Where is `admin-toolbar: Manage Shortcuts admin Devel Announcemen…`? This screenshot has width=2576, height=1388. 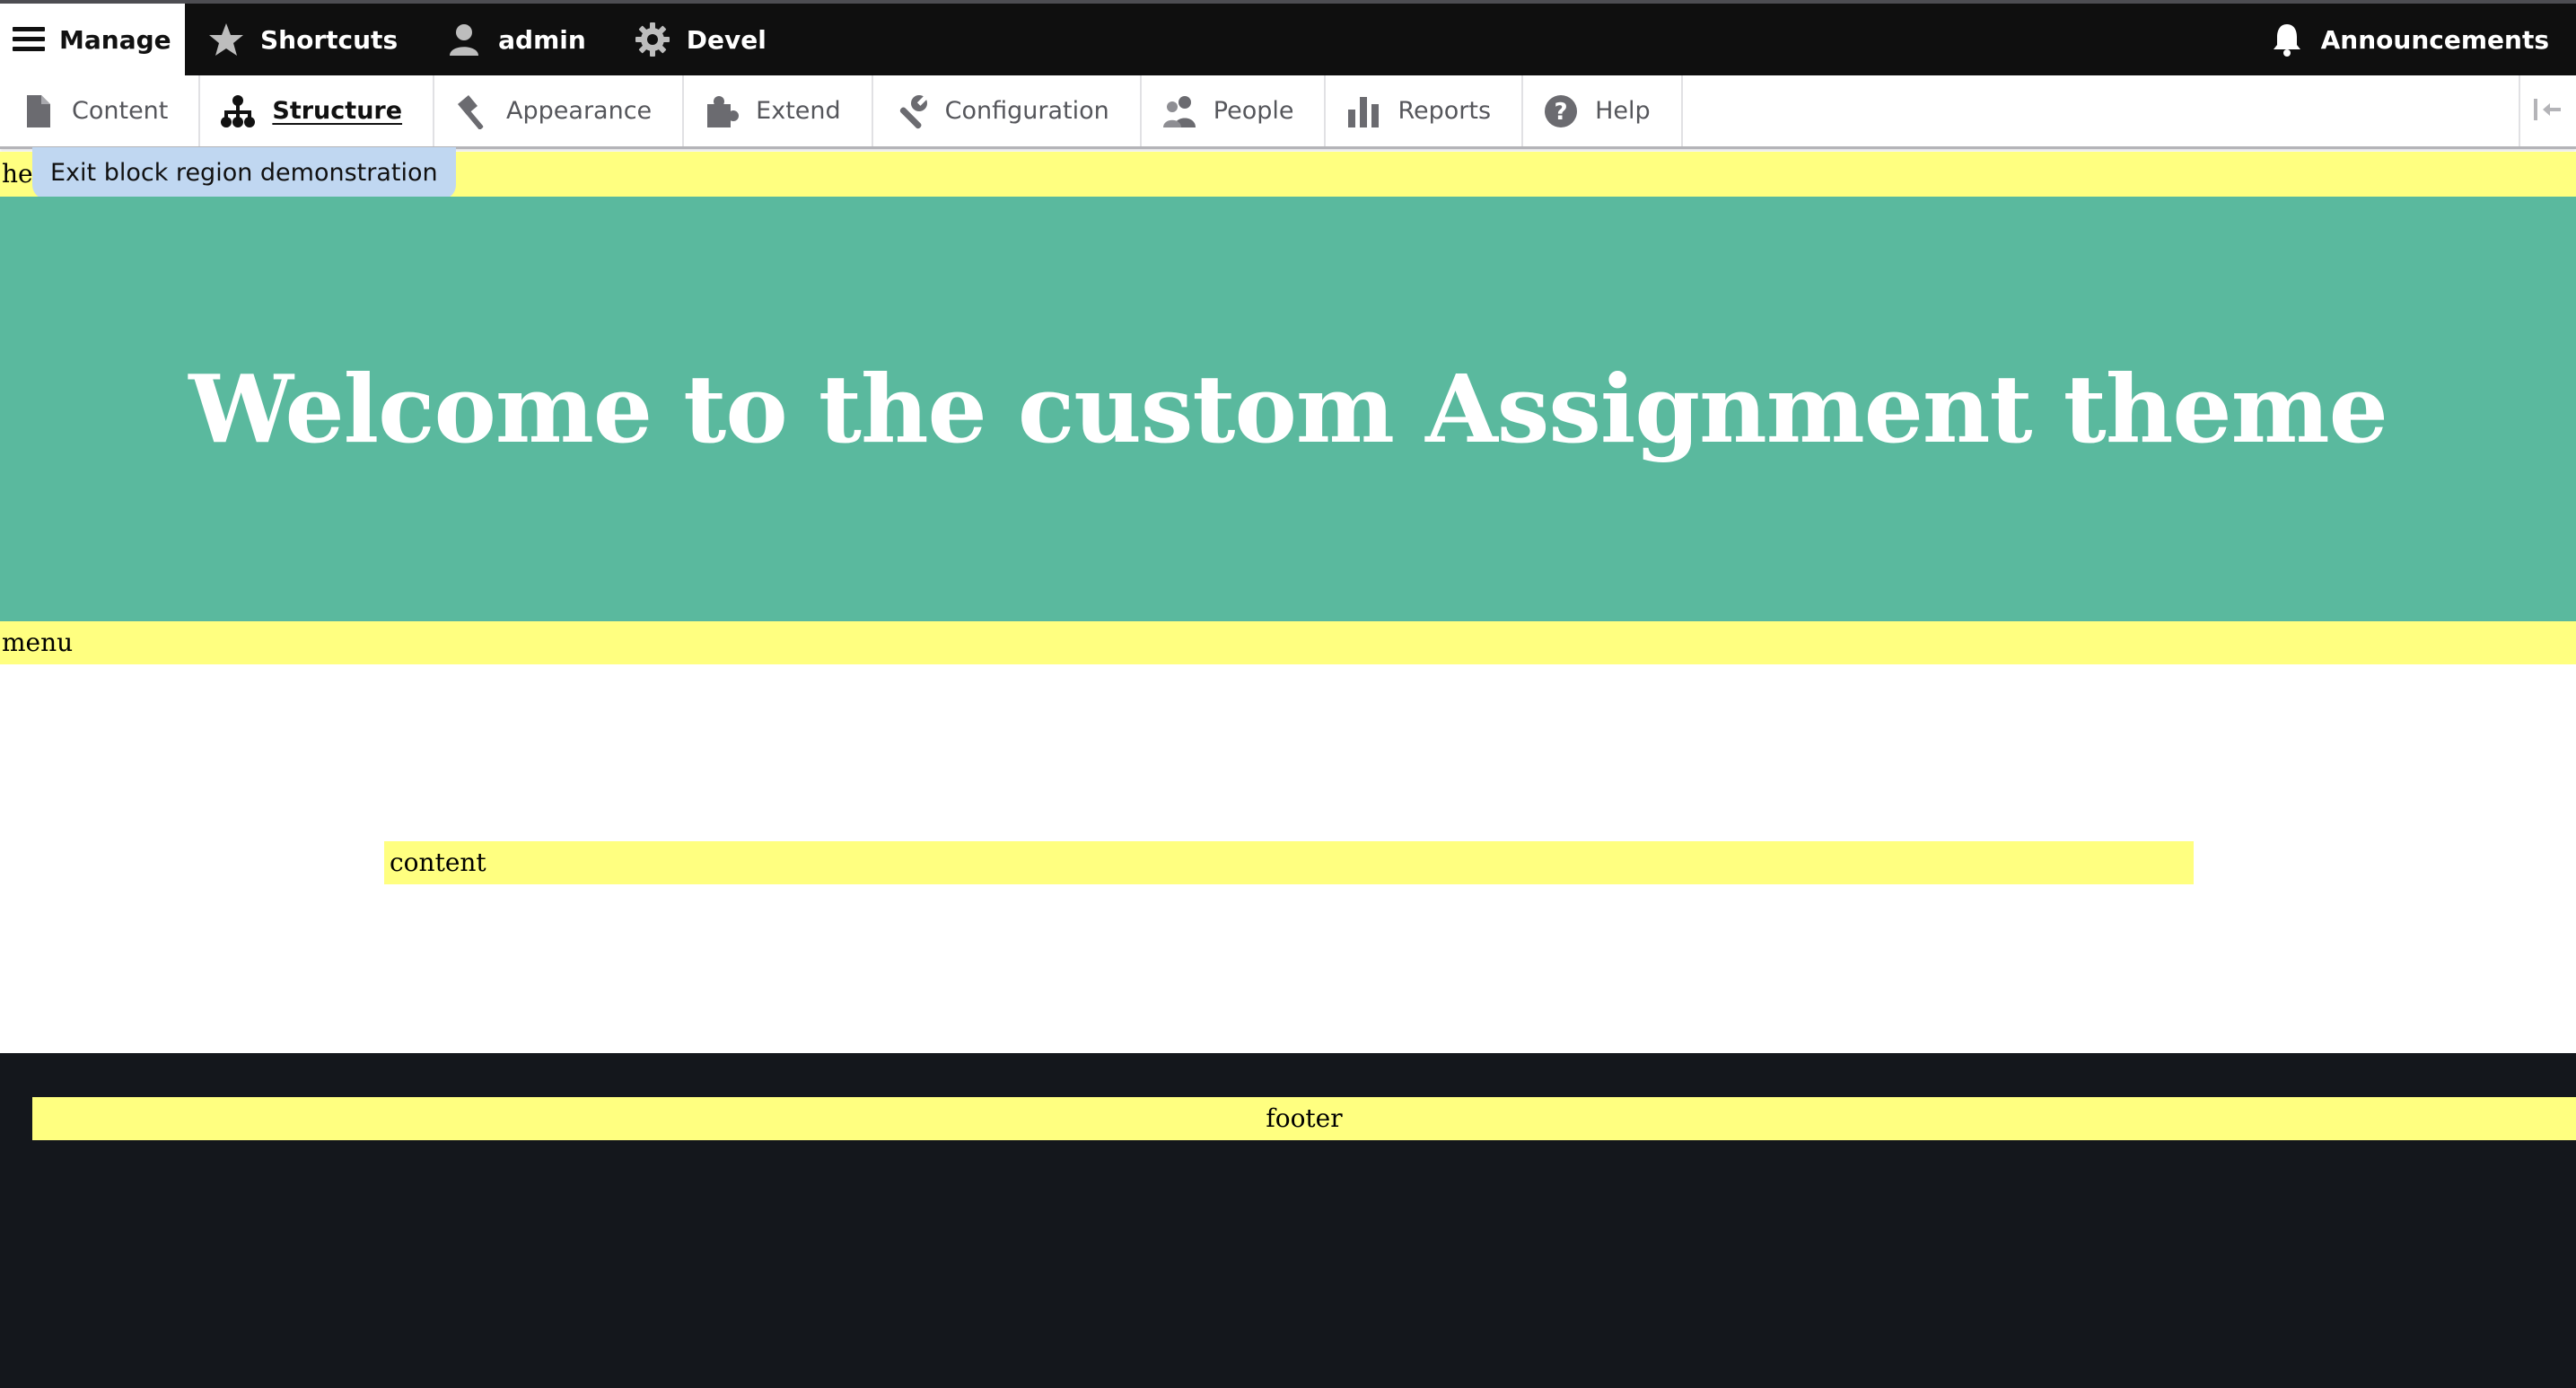
admin-toolbar: Manage Shortcuts admin Devel Announcemen… is located at coordinates (1288, 37).